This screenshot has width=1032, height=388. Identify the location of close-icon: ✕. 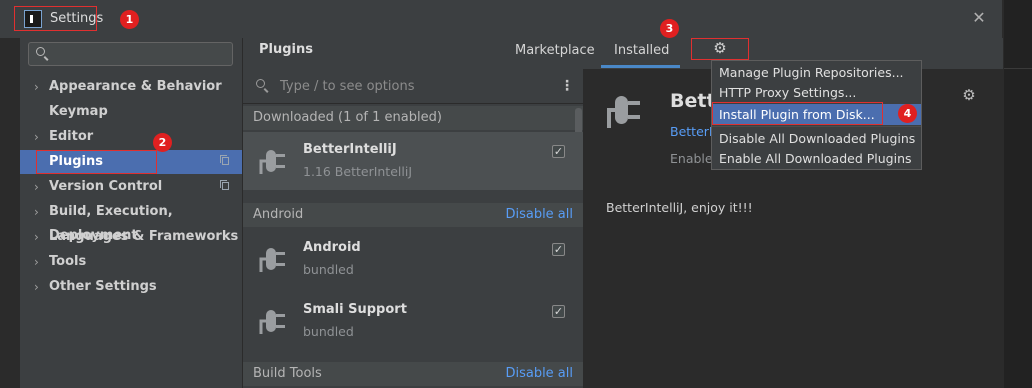
(979, 18).